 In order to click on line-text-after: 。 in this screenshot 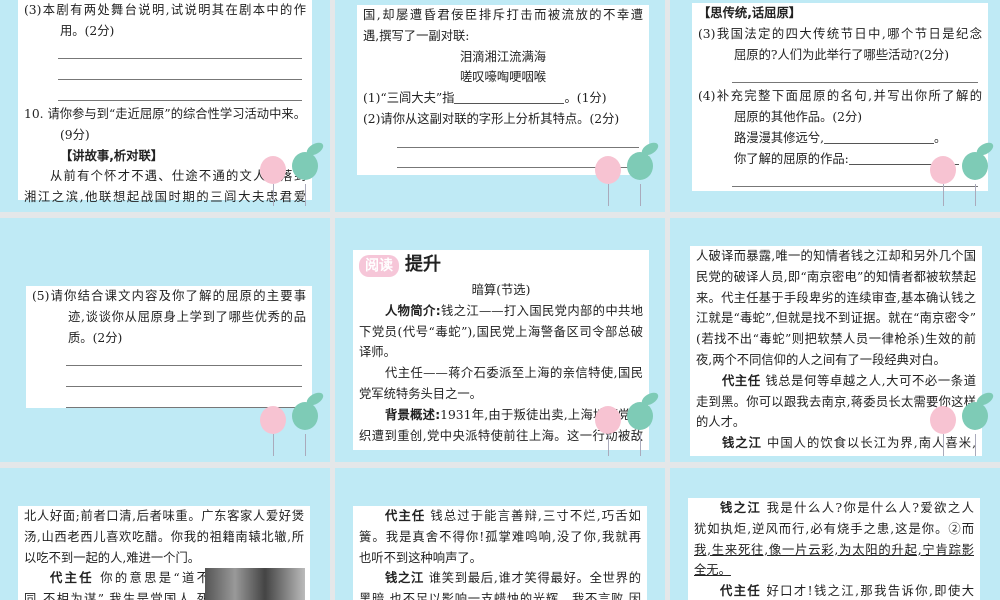, I will do `click(940, 137)`.